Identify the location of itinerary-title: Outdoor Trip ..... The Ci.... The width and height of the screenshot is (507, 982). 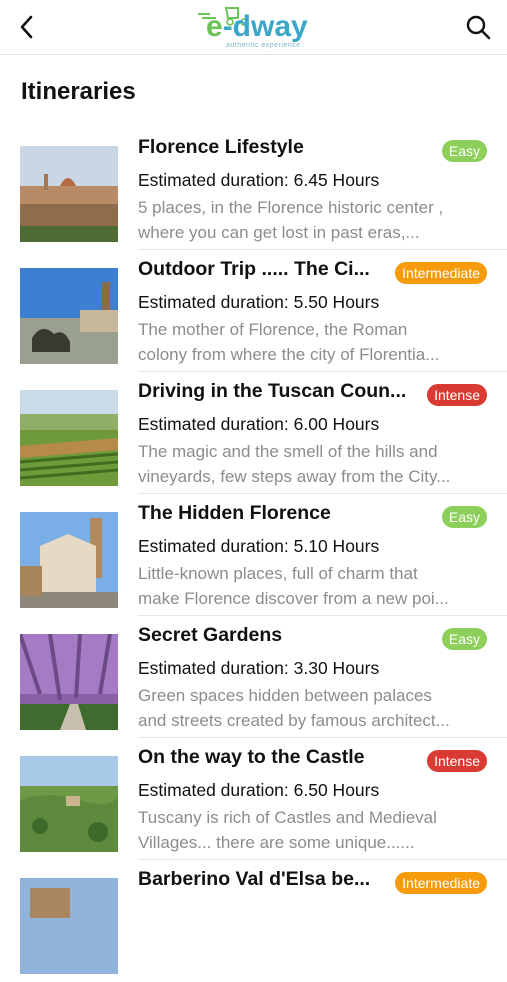
(254, 269).